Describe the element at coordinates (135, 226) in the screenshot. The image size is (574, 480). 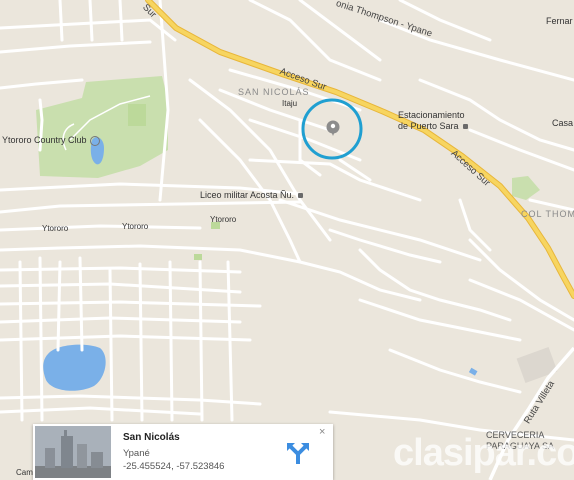
I see `label-ytororo-2: Ytororo` at that location.